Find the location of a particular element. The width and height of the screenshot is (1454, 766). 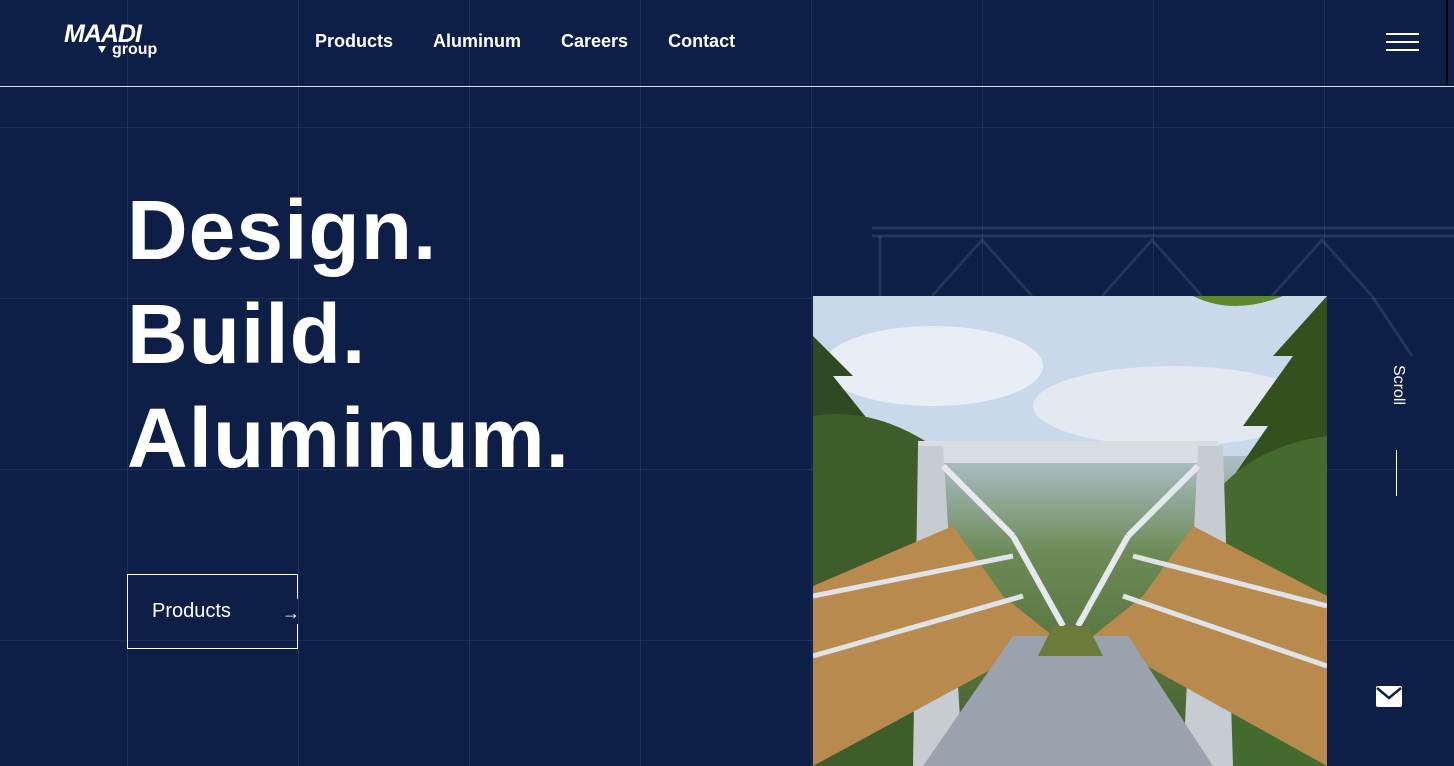

main-nav: Products Aluminum Careers Contact is located at coordinates (525, 41).